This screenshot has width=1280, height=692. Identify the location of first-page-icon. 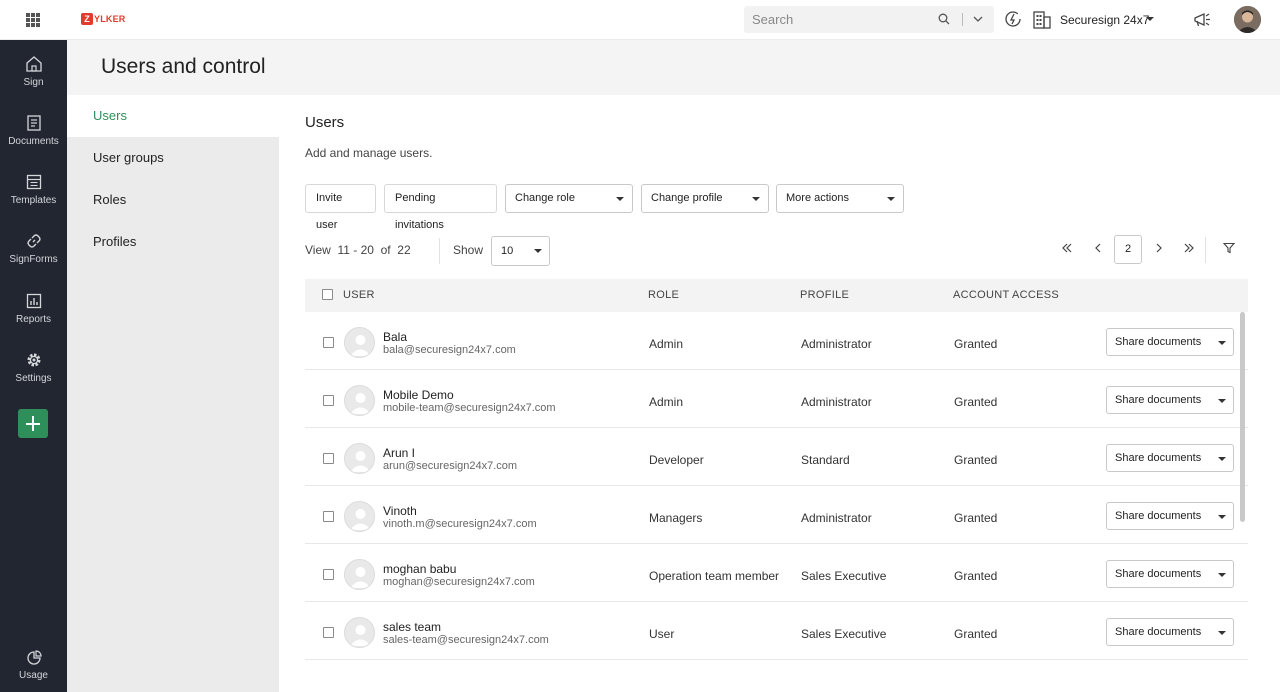
(1067, 250).